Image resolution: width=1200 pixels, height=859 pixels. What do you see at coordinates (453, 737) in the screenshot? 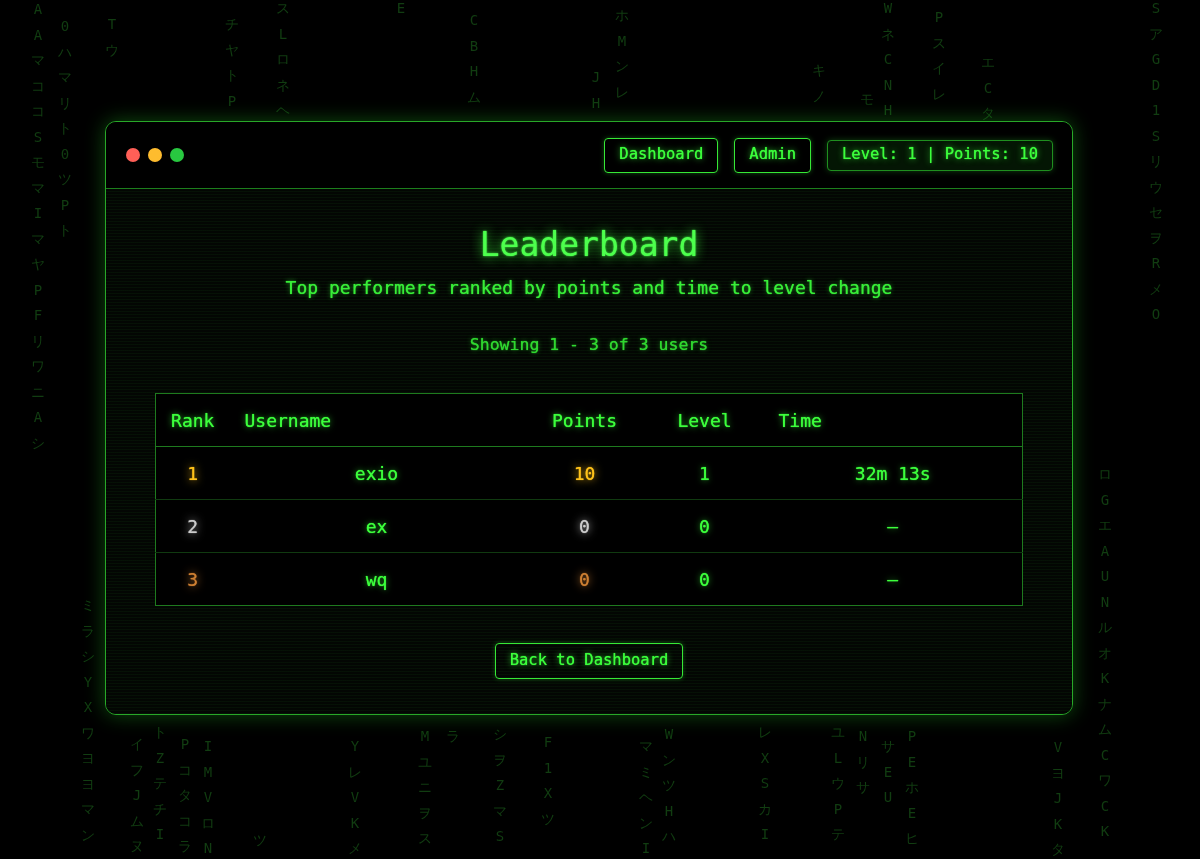
I see `matrix-rain-text: ラ` at bounding box center [453, 737].